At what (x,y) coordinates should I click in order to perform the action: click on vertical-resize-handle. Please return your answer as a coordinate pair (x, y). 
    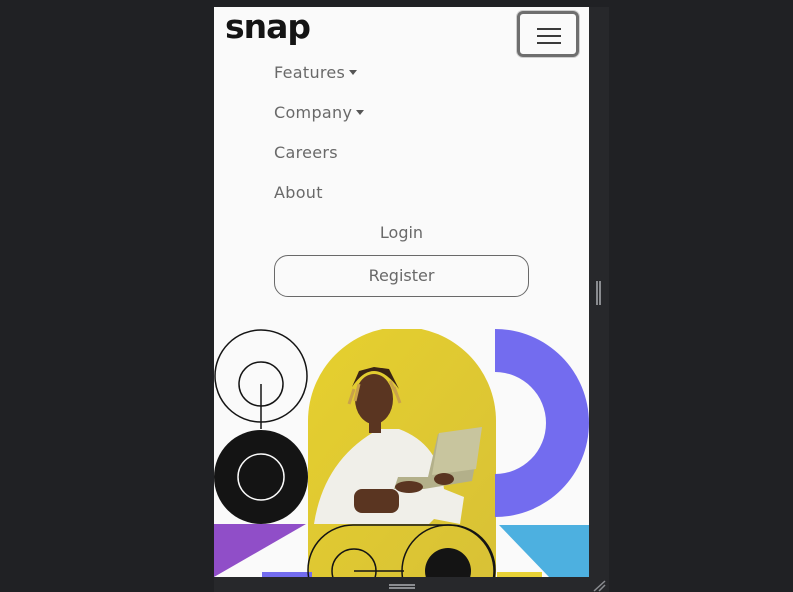
    Looking at the image, I should click on (598, 293).